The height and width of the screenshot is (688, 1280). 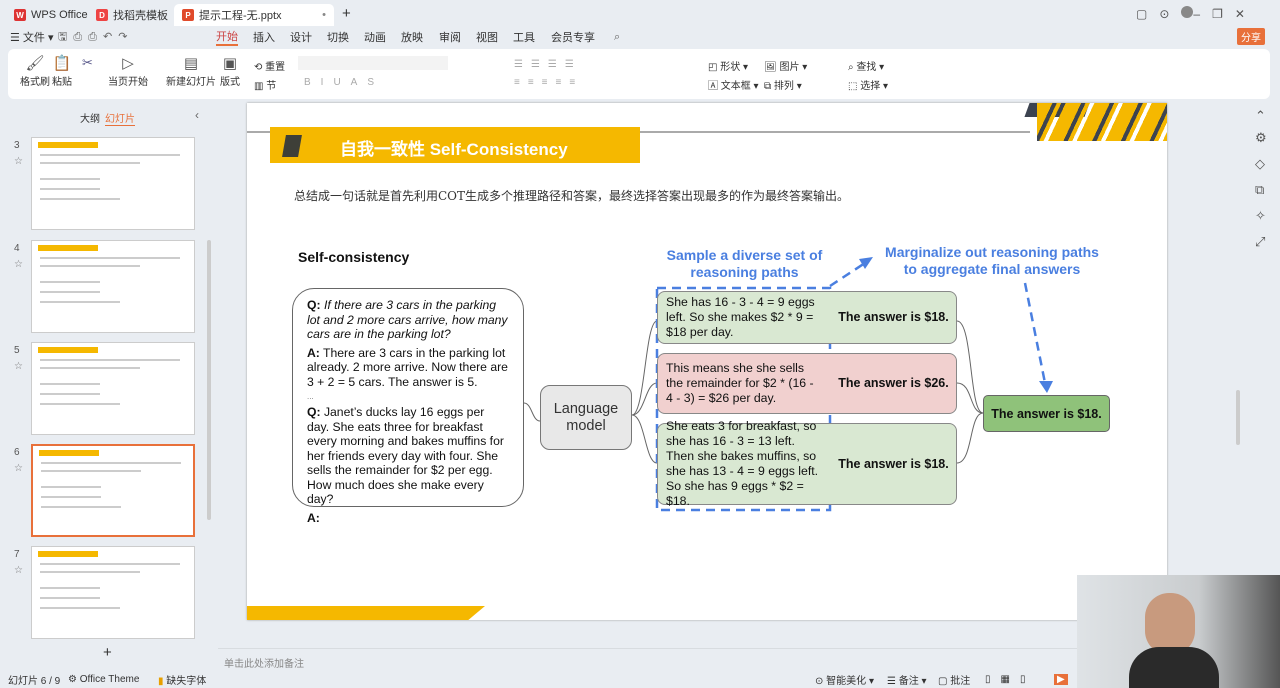 I want to click on menu-tab-home: 开始, so click(x=227, y=37).